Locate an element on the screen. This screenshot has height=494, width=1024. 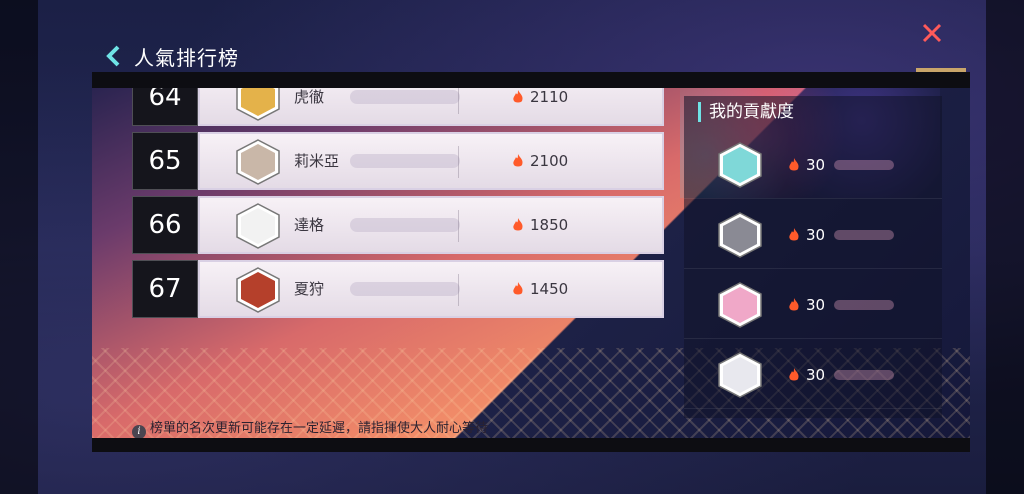
info-icon: i is located at coordinates (139, 431).